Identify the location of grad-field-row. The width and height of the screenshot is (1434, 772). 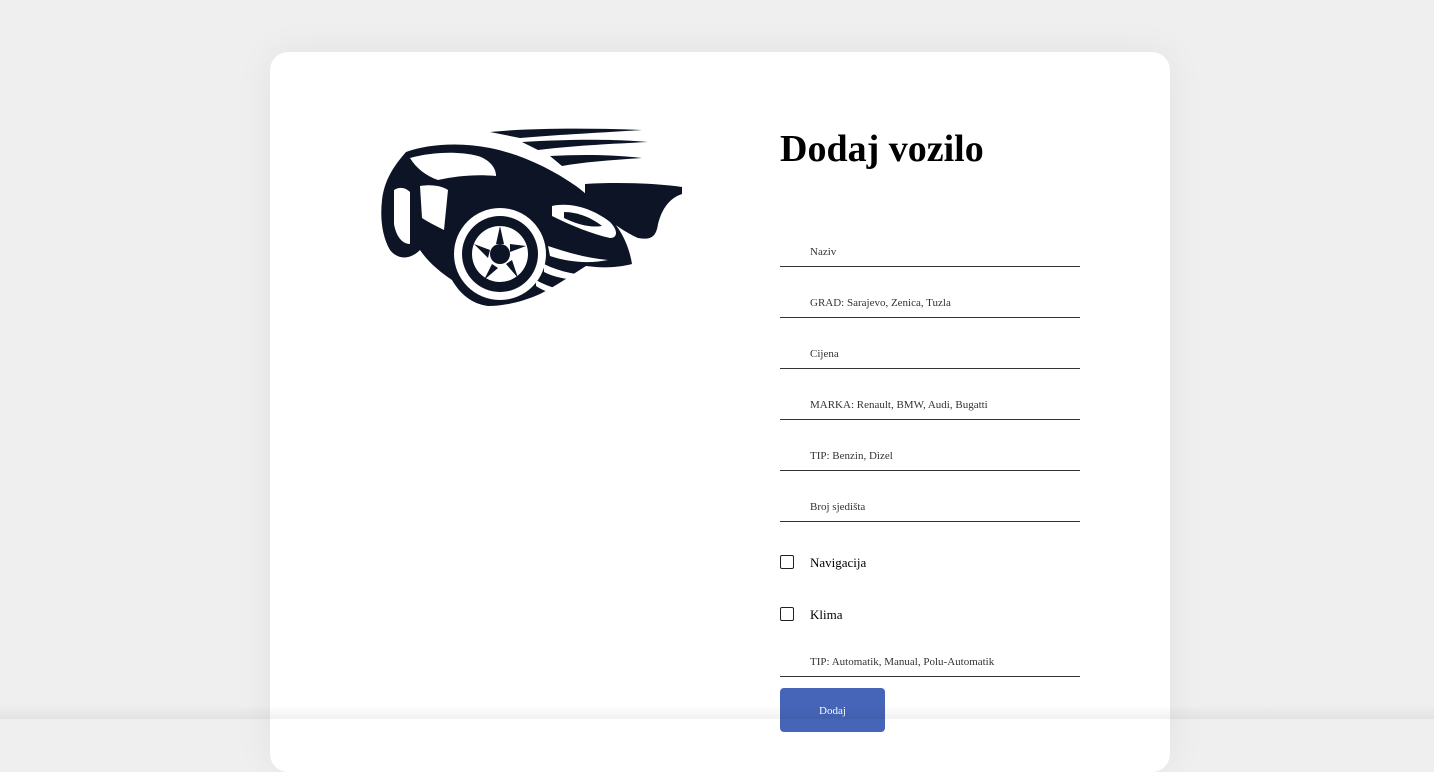
(930, 292).